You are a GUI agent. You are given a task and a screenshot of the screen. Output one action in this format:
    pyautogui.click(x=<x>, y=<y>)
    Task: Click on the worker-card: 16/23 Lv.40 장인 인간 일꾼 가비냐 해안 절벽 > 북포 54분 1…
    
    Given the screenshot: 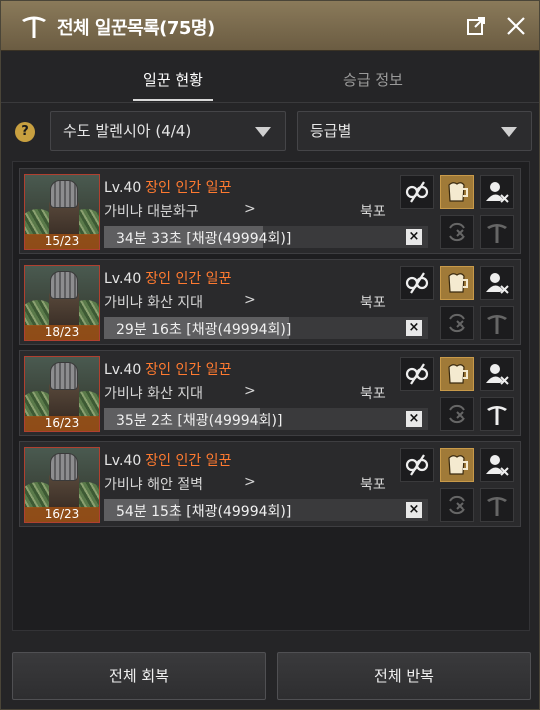 What is the action you would take?
    pyautogui.click(x=270, y=484)
    